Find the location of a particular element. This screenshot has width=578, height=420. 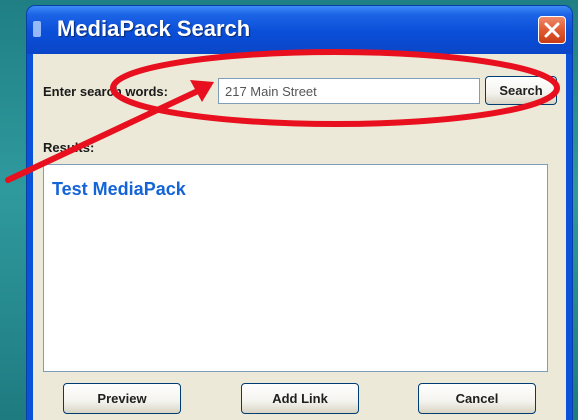

close-icon is located at coordinates (552, 30).